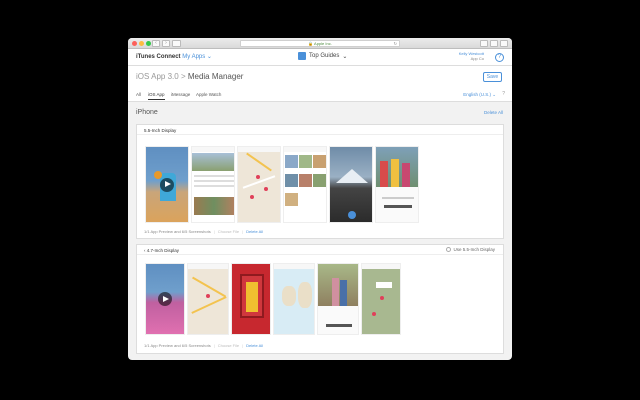  I want to click on new-tab-icon, so click(504, 43).